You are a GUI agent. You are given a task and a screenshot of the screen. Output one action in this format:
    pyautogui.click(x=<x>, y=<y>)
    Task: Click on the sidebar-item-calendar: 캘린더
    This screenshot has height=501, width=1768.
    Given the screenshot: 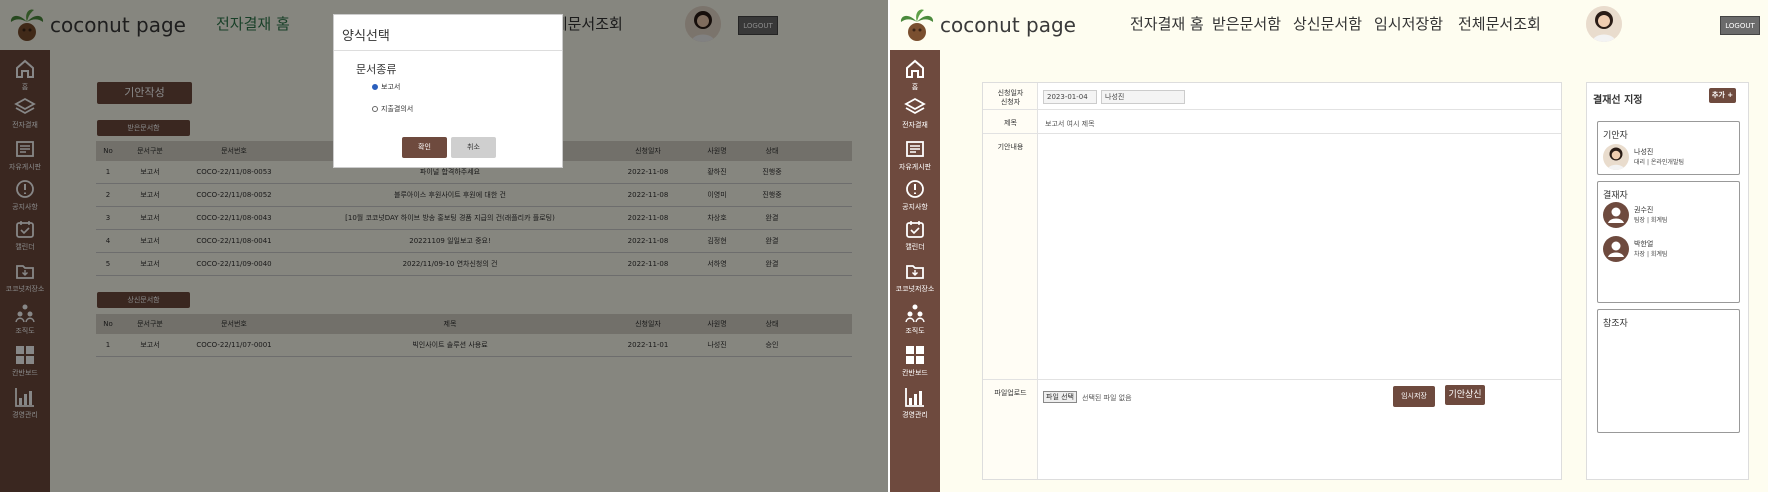 What is the action you would take?
    pyautogui.click(x=915, y=235)
    